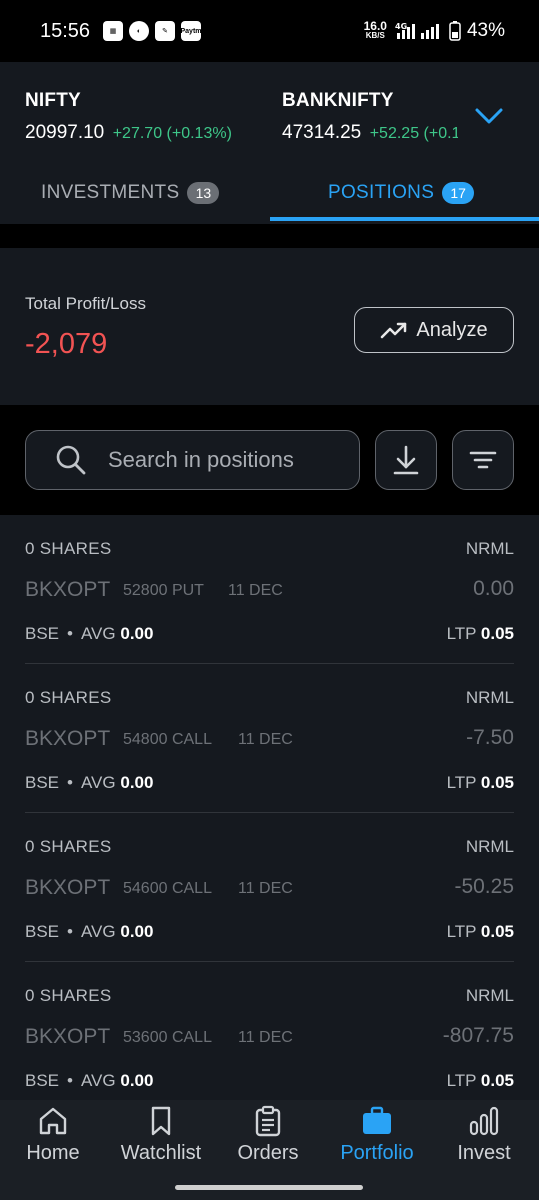 Image resolution: width=539 pixels, height=1200 pixels. I want to click on bar-chart-icon, so click(484, 1121).